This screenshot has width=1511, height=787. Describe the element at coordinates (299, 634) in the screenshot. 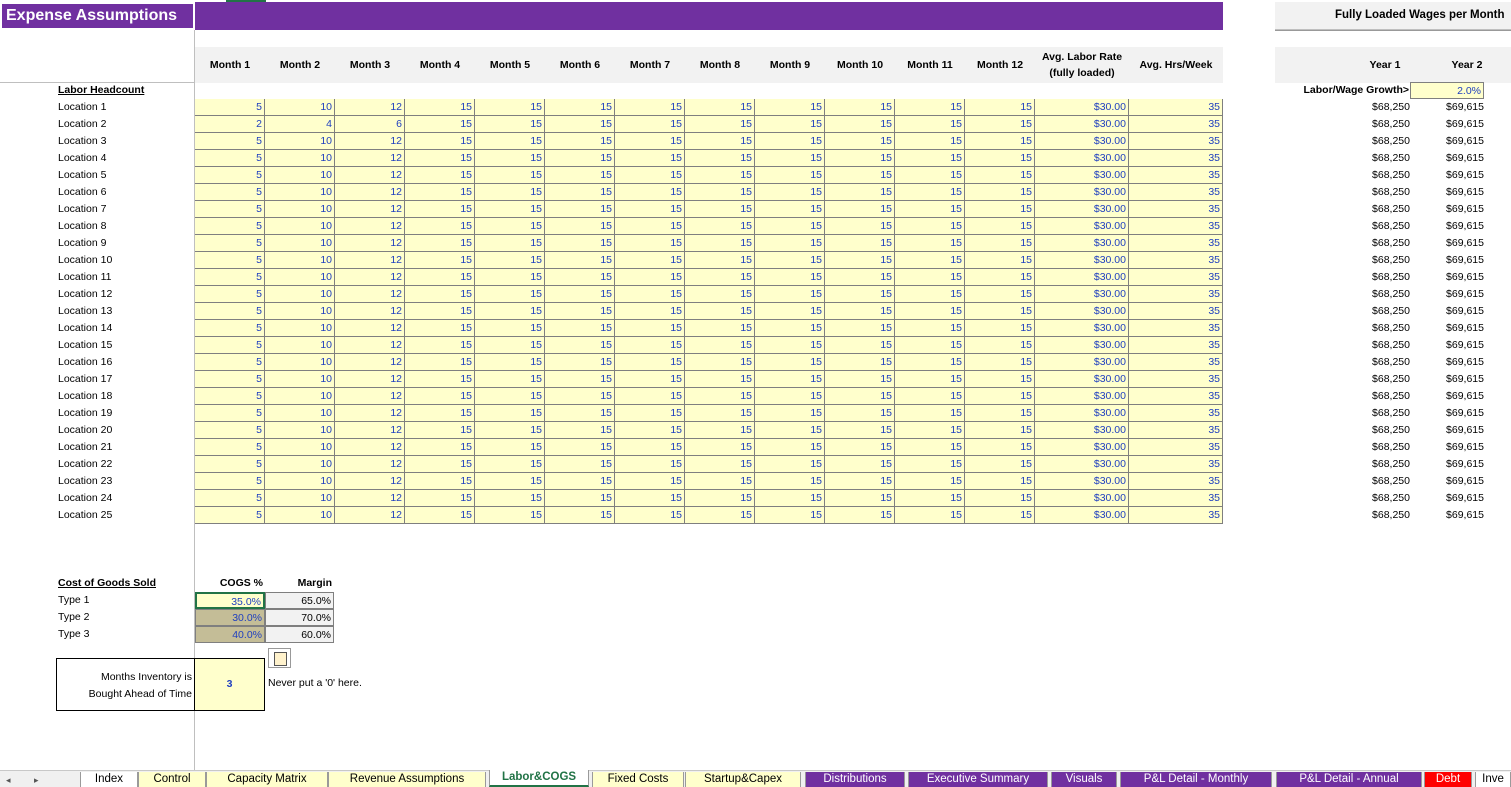

I see `margin-value: 60.0%` at that location.